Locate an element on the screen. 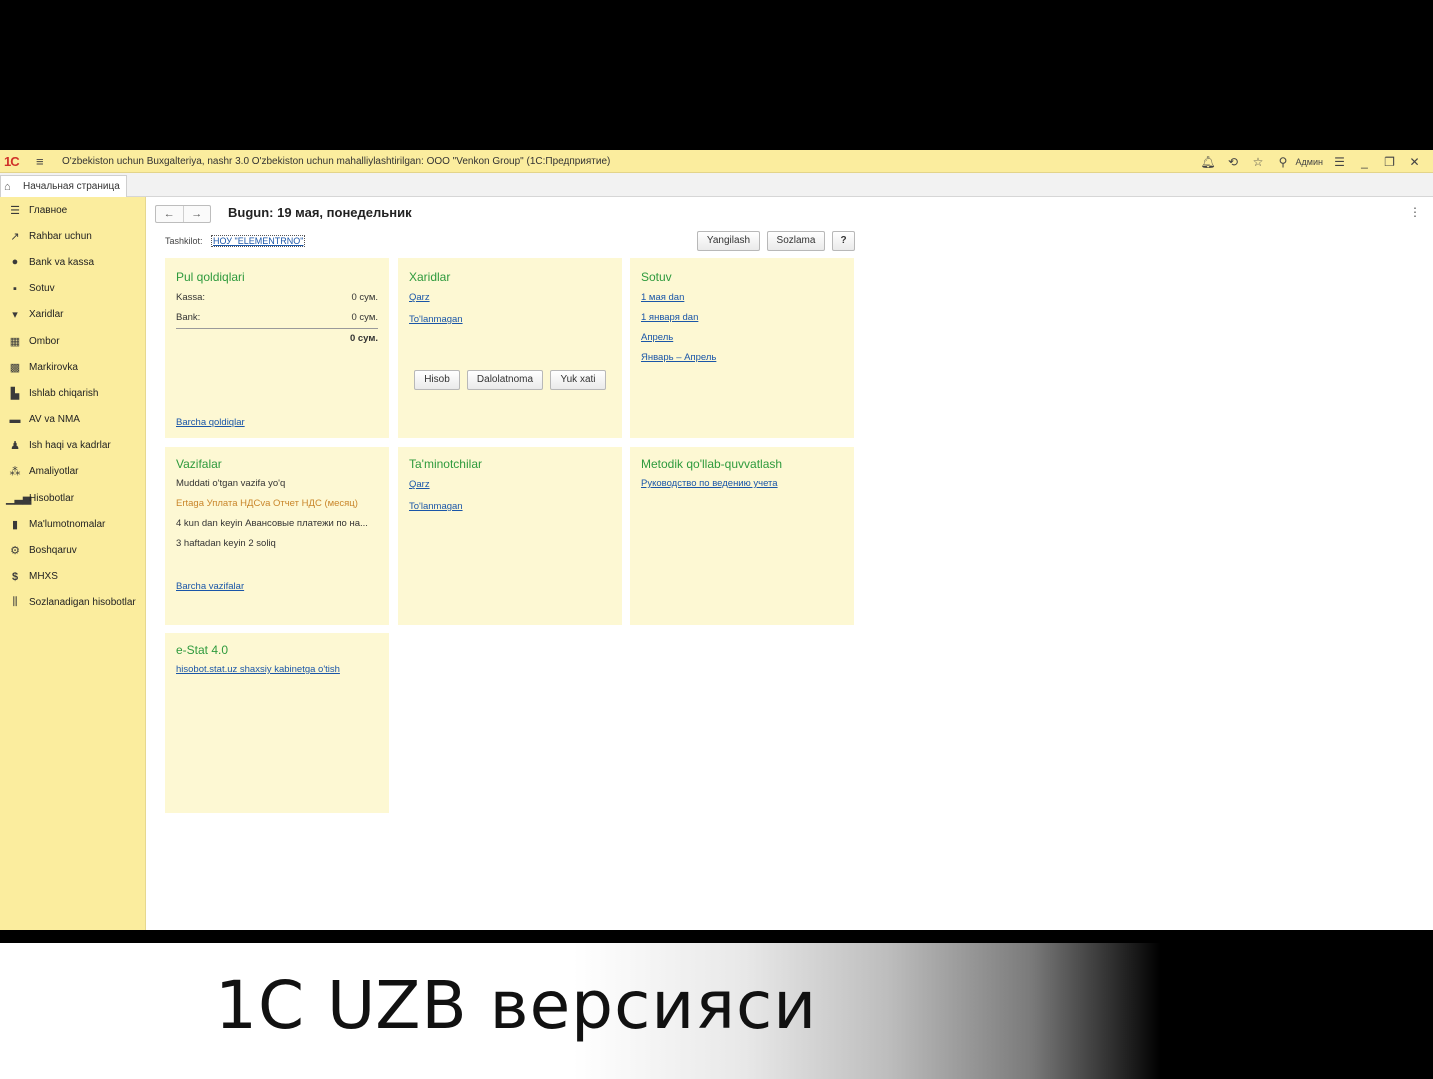 This screenshot has width=1433, height=1079. minimize-icon: _ is located at coordinates (1364, 162).